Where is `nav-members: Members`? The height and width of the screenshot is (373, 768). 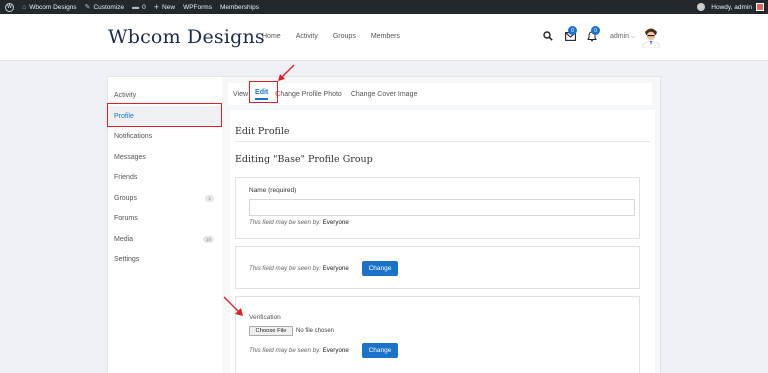
nav-members: Members is located at coordinates (385, 36).